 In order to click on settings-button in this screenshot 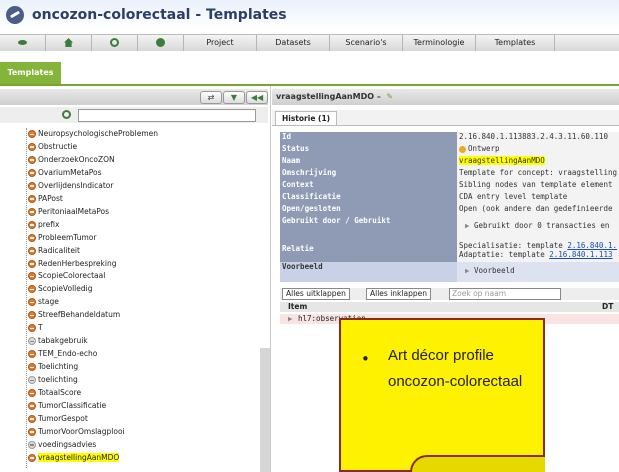, I will do `click(161, 43)`.